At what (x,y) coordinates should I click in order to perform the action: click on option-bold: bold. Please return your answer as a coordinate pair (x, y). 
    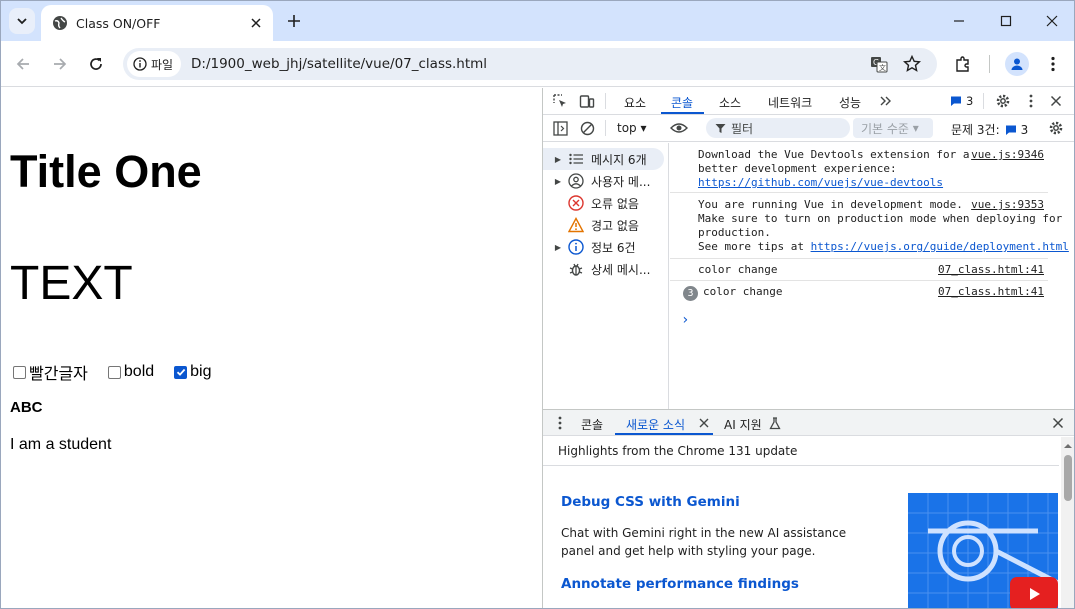
    Looking at the image, I should click on (130, 372).